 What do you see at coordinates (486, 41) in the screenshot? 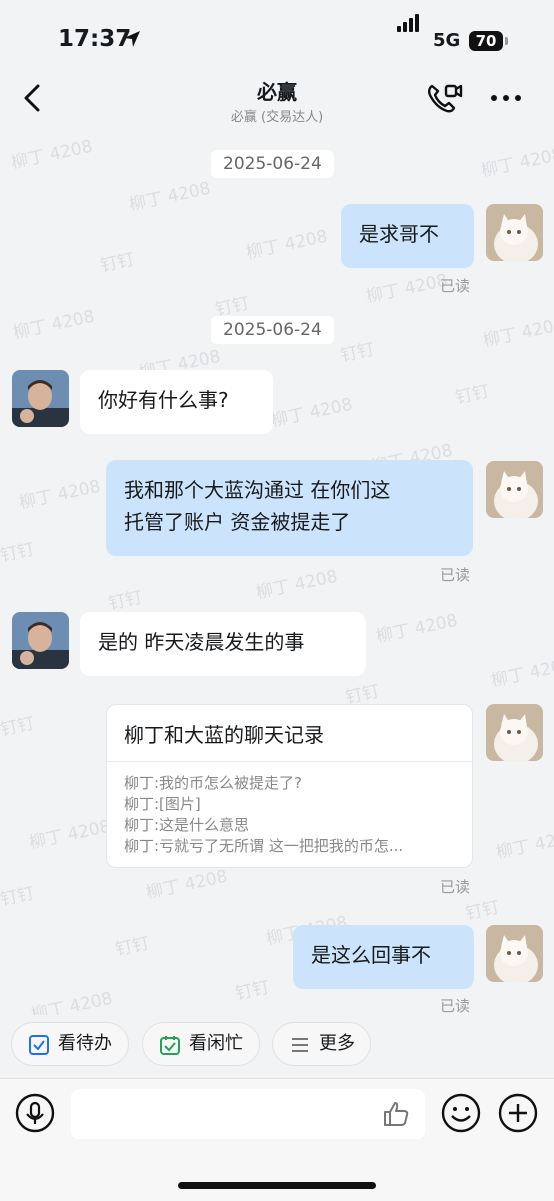
I see `battery-icon: 70` at bounding box center [486, 41].